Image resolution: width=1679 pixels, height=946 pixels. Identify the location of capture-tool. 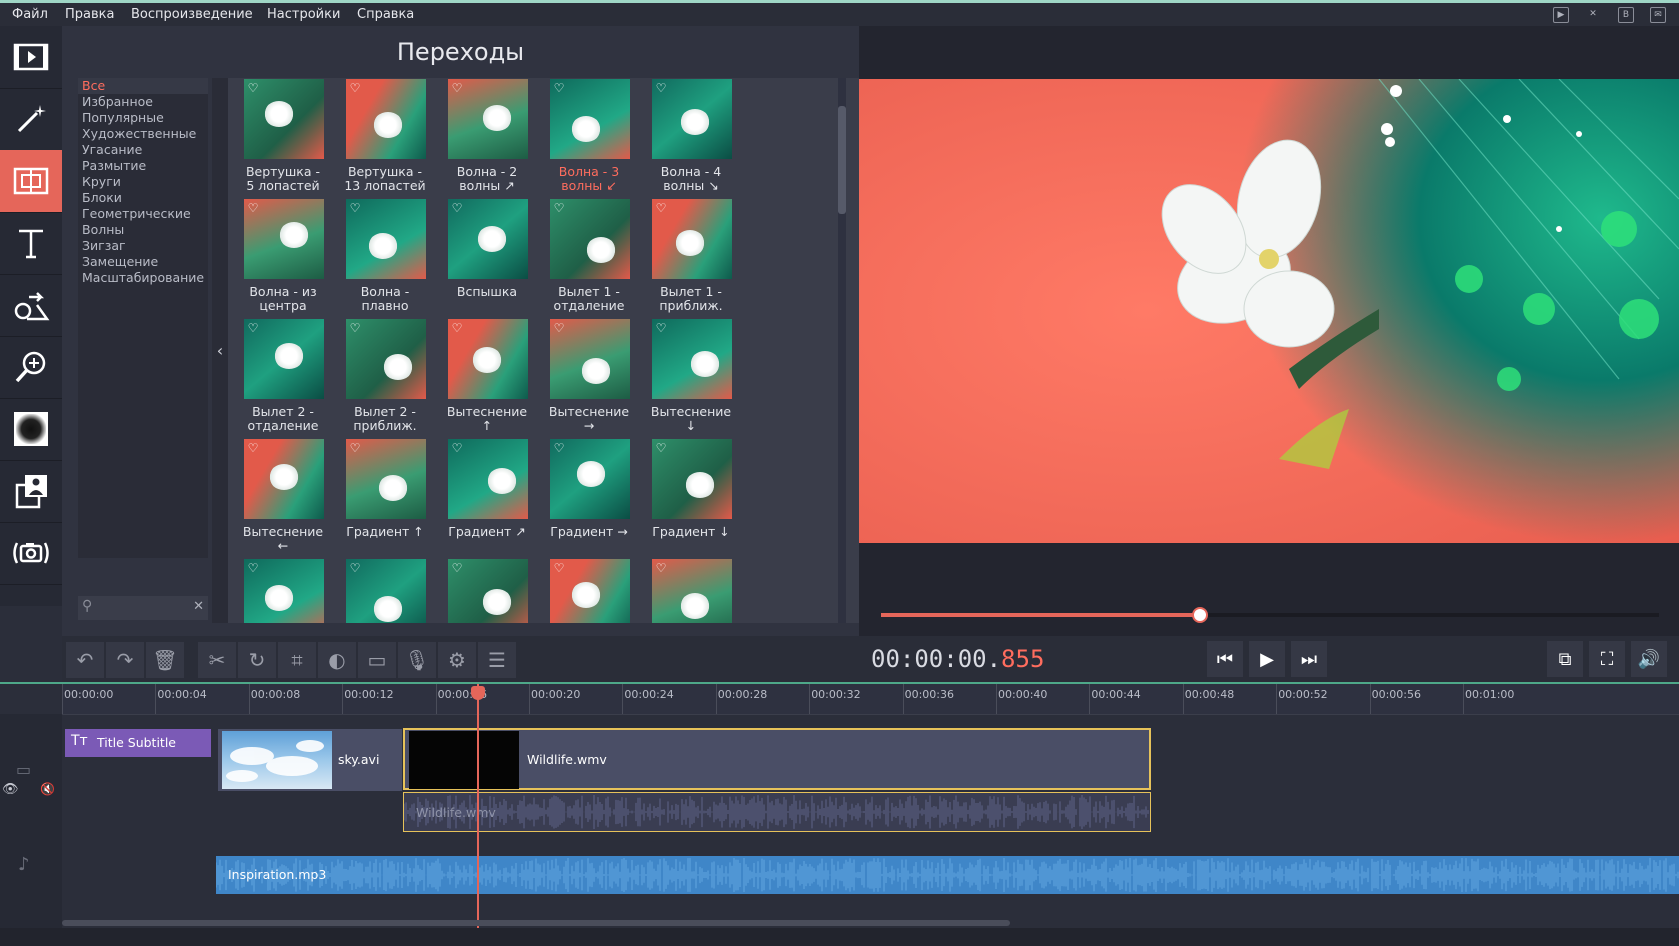
(31, 553).